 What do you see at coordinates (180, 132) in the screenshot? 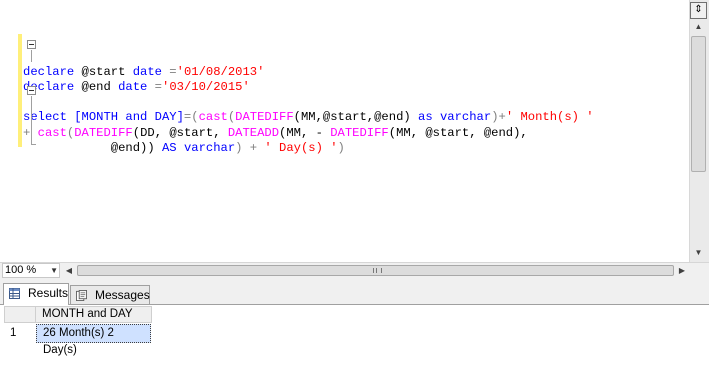
I see `code-token: (DD, @start,` at bounding box center [180, 132].